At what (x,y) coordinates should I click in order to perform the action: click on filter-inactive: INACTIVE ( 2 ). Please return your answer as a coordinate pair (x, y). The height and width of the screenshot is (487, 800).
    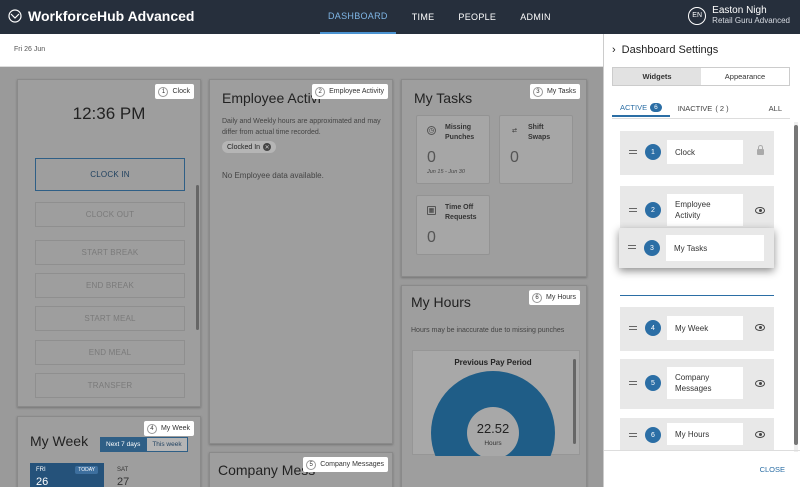
    Looking at the image, I should click on (703, 108).